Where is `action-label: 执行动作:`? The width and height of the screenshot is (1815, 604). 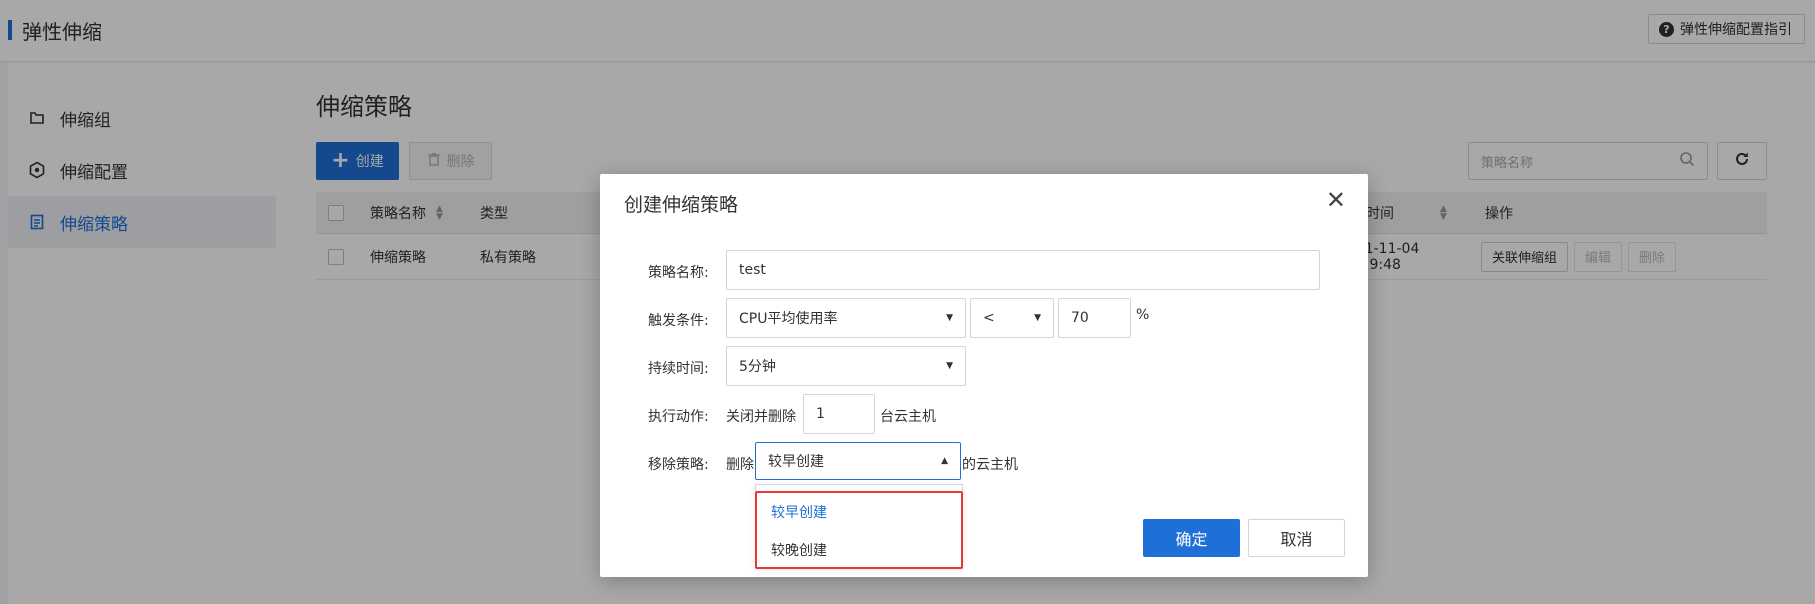
action-label: 执行动作: is located at coordinates (678, 417).